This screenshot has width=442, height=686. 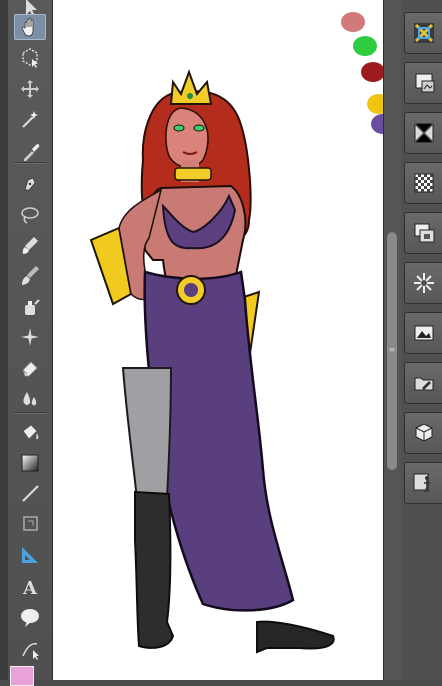 I want to click on lasso-icon, so click(x=30, y=215).